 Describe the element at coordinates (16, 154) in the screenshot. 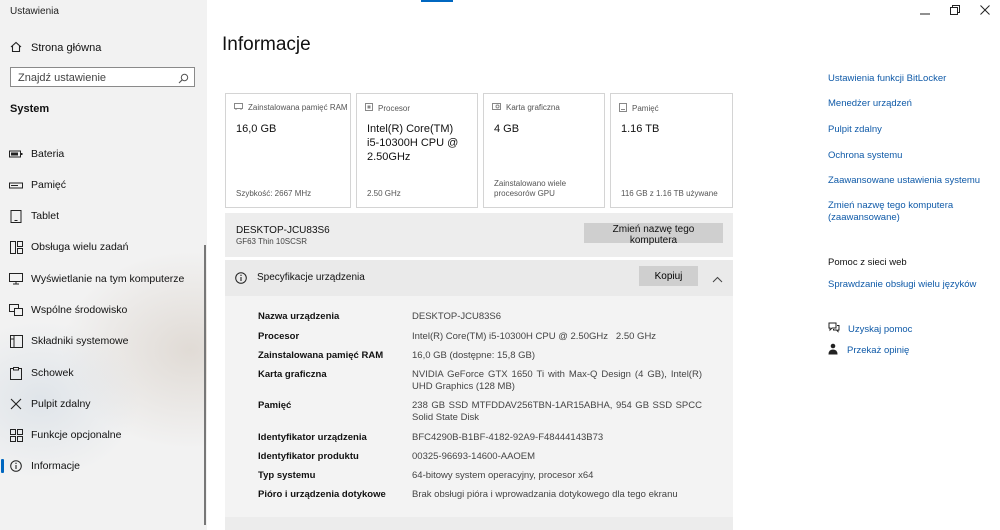

I see `battery-icon` at that location.